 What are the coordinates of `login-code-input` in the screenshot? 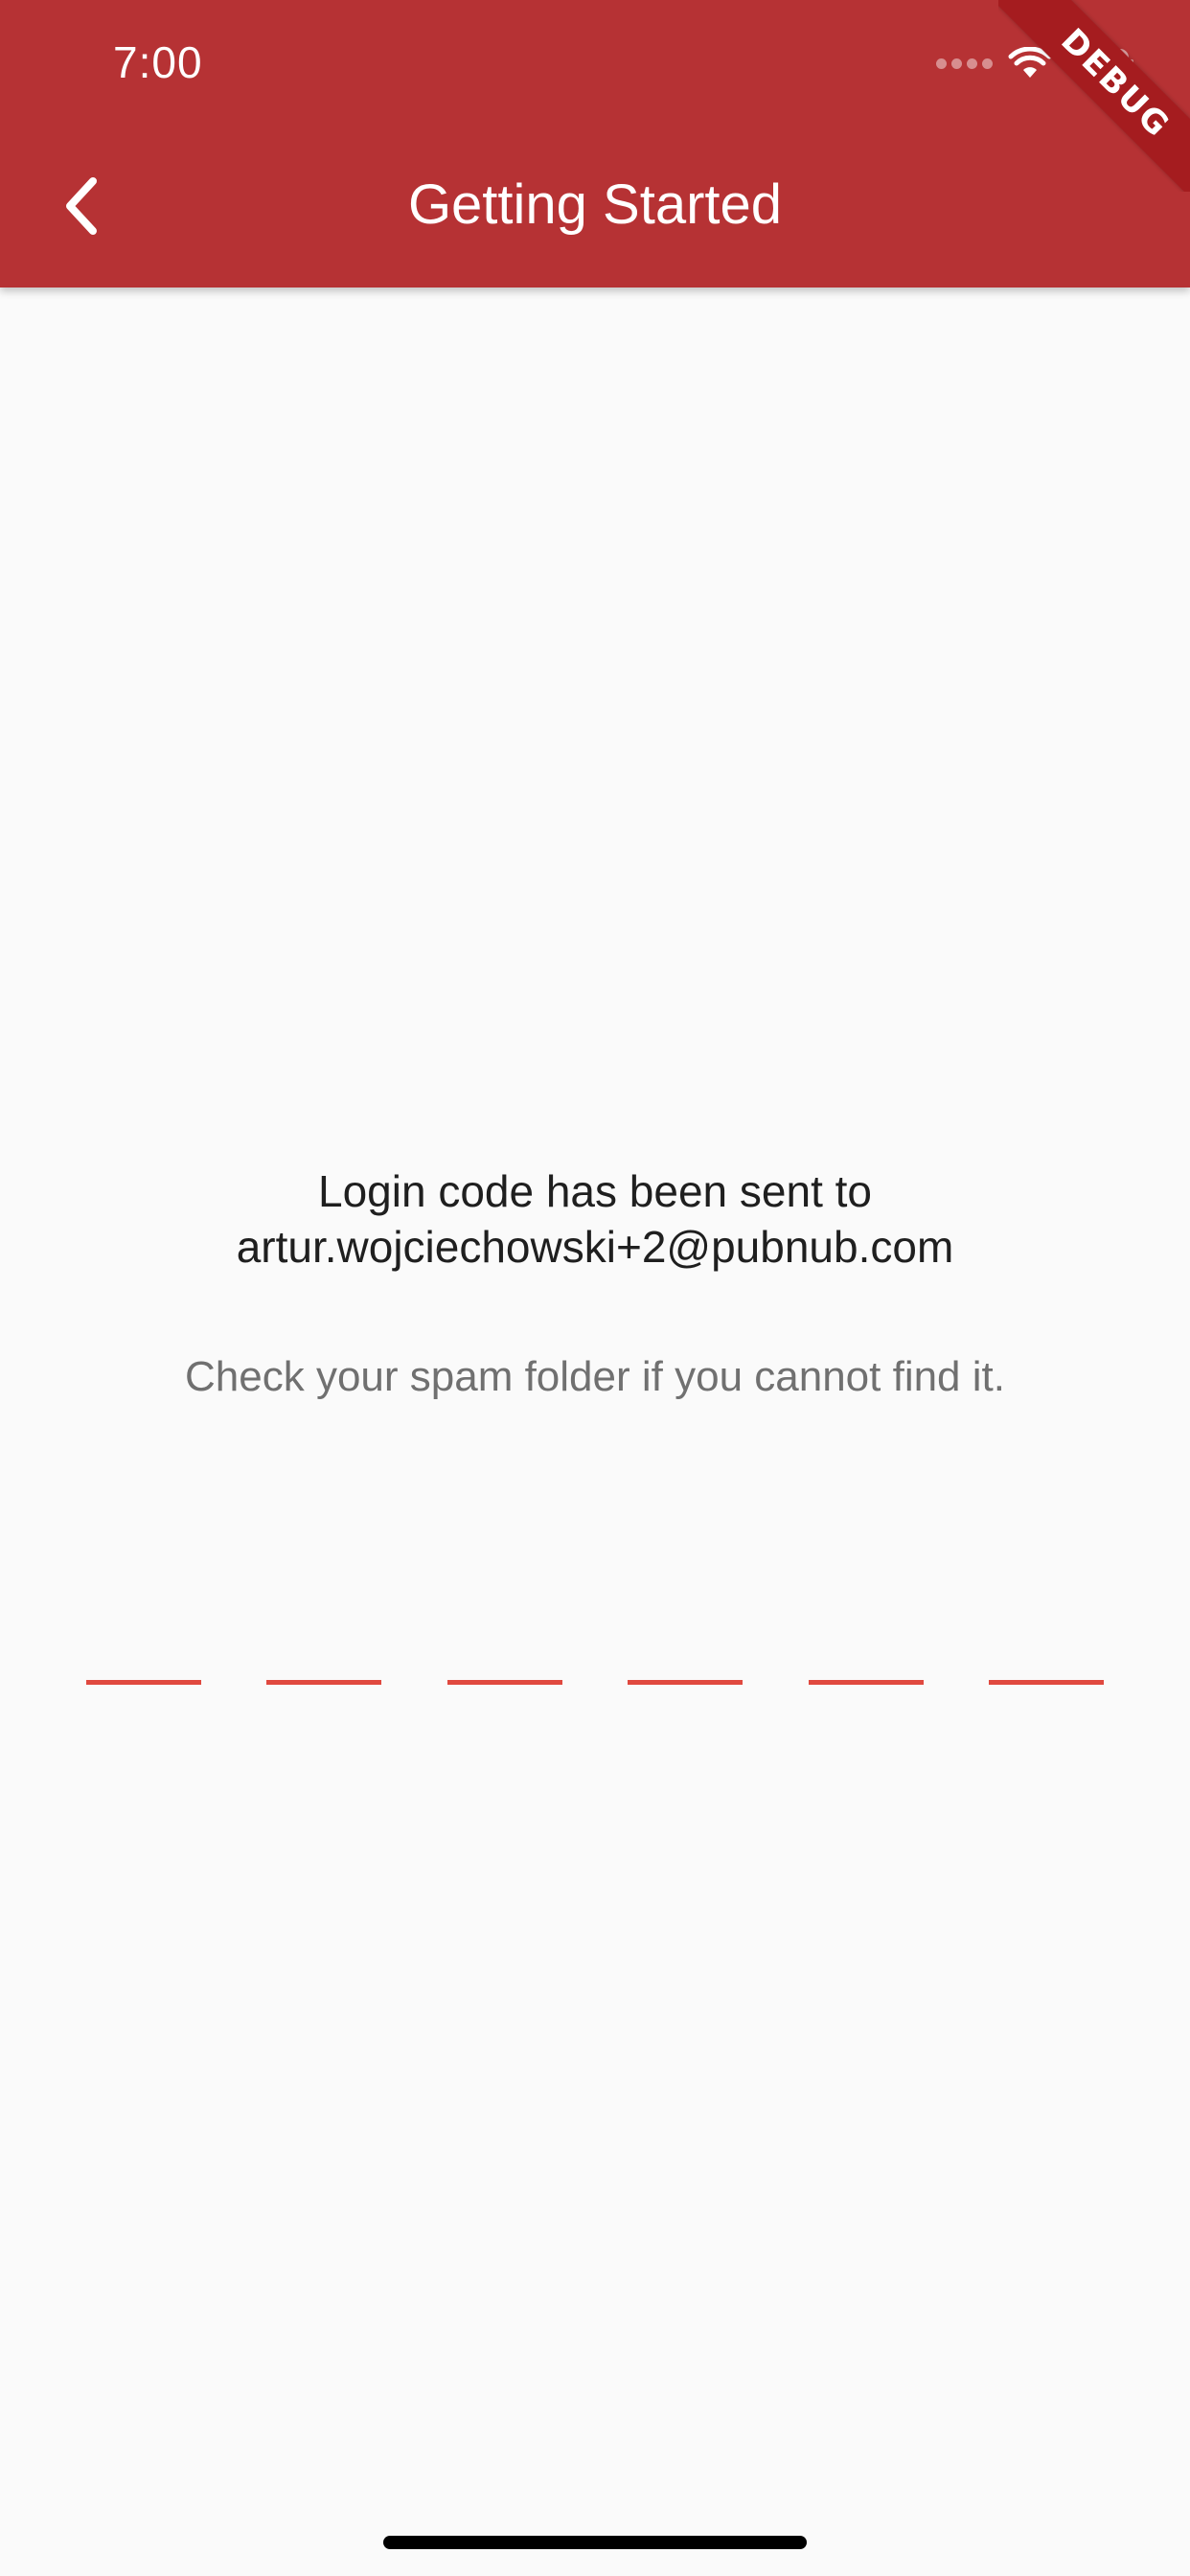 It's located at (595, 1658).